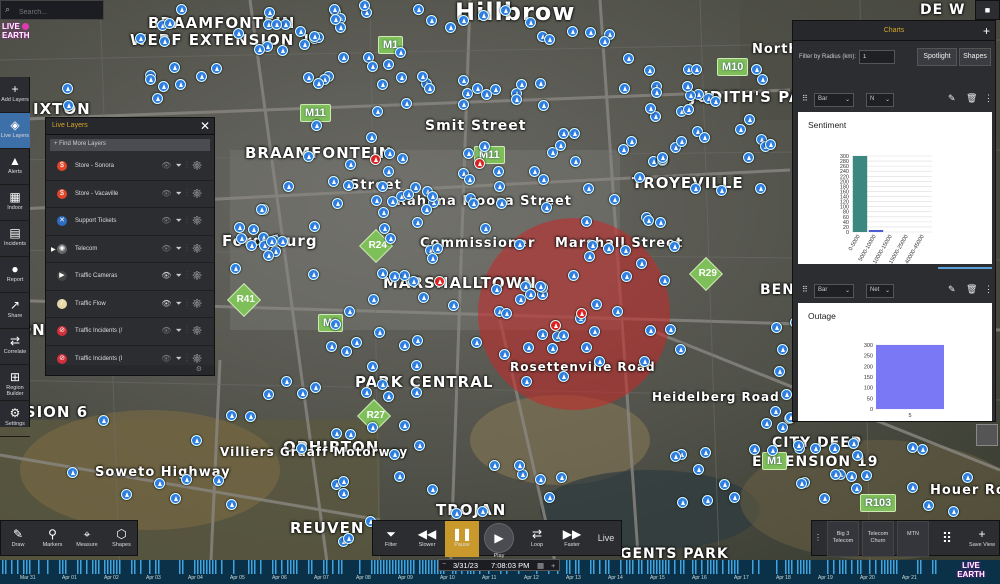 Image resolution: width=1000 pixels, height=584 pixels. I want to click on grid-view-button: ⠿, so click(947, 539).